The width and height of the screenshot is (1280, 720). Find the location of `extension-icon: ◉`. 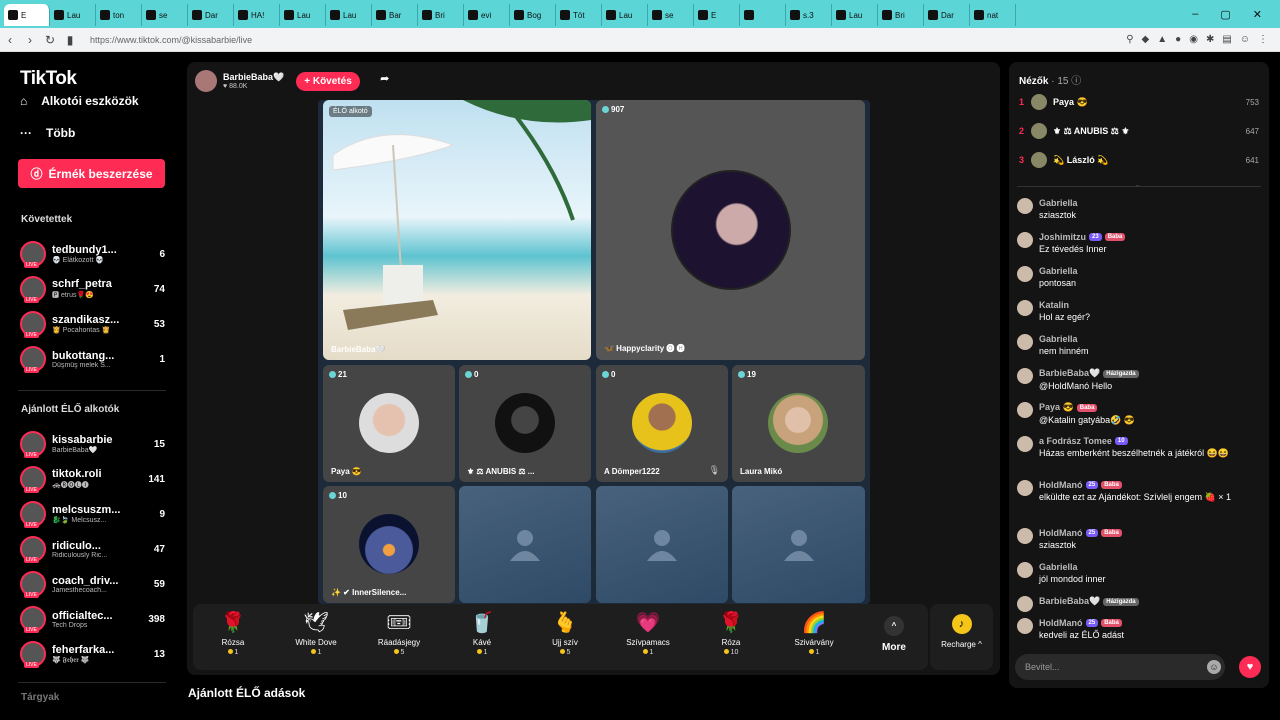

extension-icon: ◉ is located at coordinates (1193, 39).